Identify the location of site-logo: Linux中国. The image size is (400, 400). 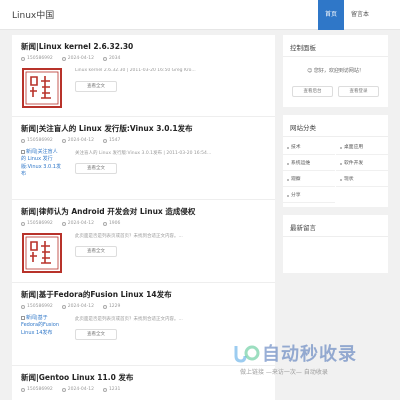
(33, 14).